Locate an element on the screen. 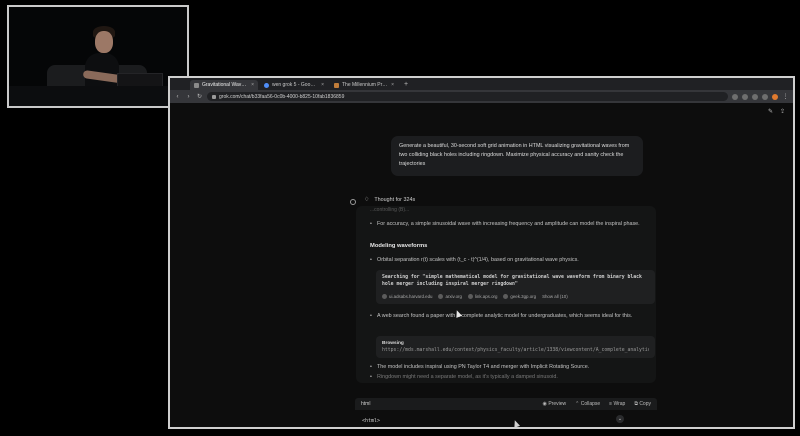 This screenshot has height=436, width=800. chevron-down-icon: ⌄ is located at coordinates (620, 419).